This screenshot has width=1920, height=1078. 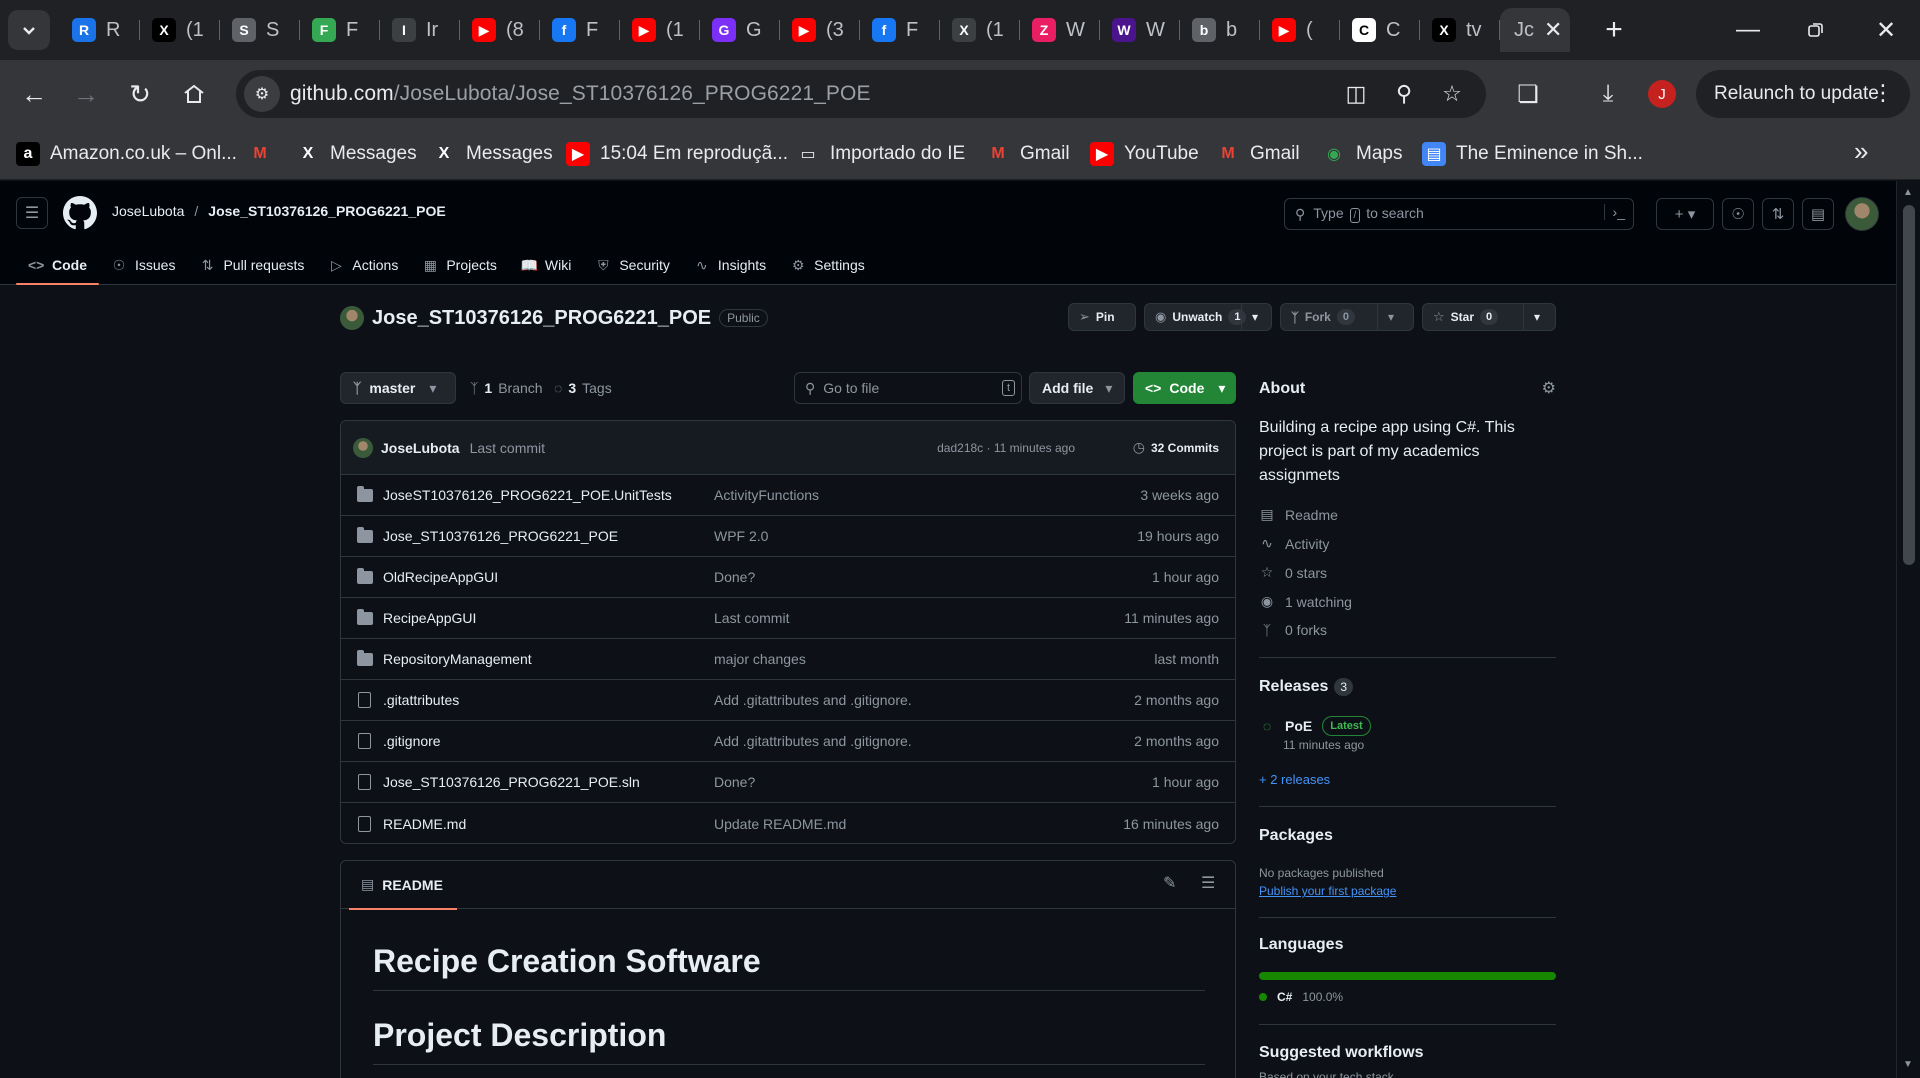 I want to click on bookmark-item: M, so click(x=265, y=154).